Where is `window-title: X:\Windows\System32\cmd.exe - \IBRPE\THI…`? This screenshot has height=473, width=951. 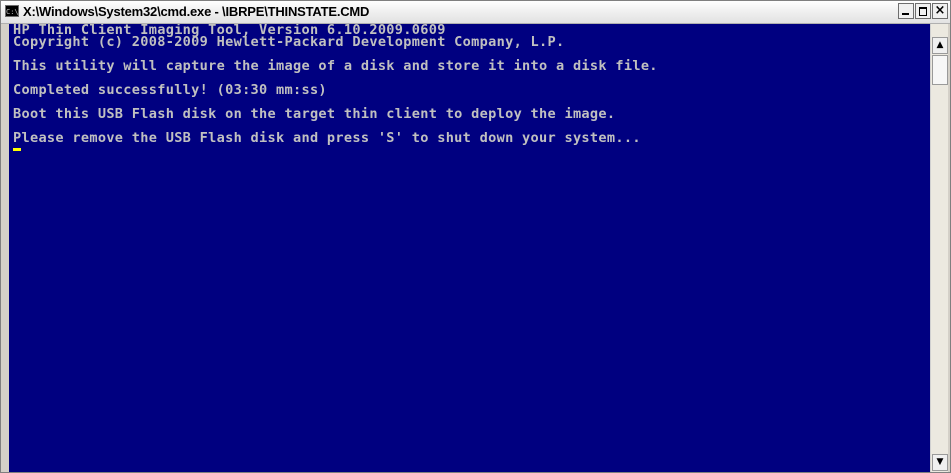
window-title: X:\Windows\System32\cmd.exe - \IBRPE\THI… is located at coordinates (196, 11).